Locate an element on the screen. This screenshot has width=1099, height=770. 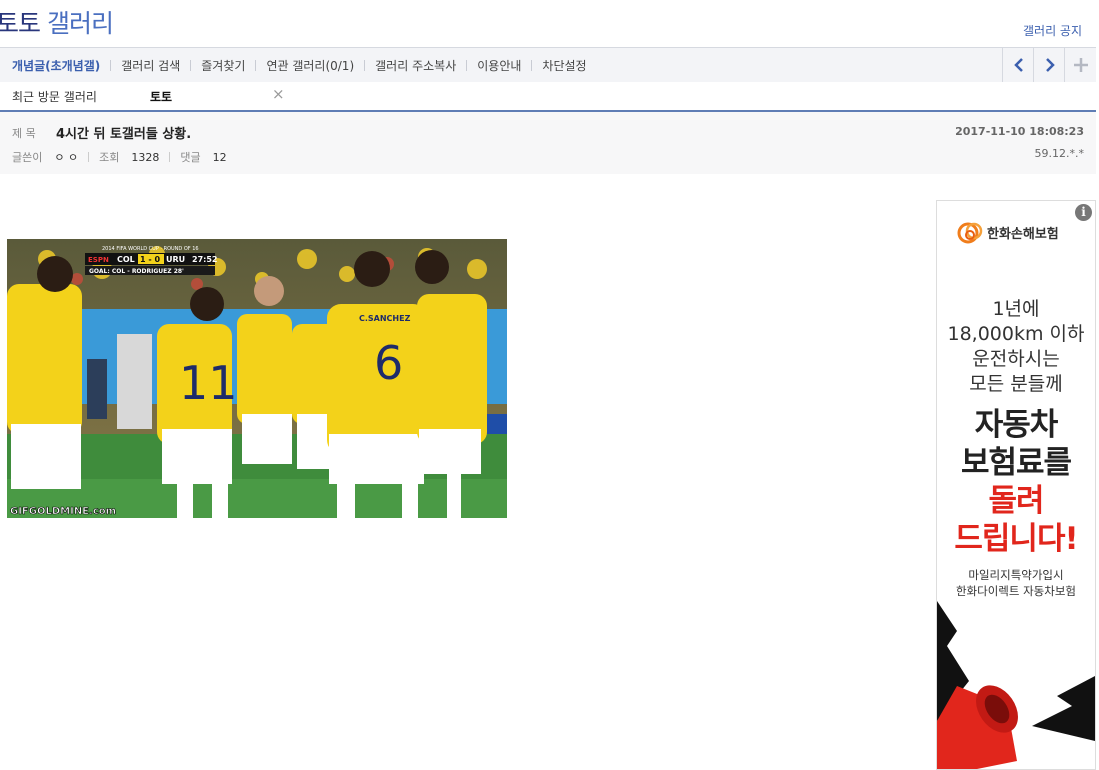
ad-headline: 자동차 보험료를 돌려 드립니다! is located at coordinates (1016, 482).